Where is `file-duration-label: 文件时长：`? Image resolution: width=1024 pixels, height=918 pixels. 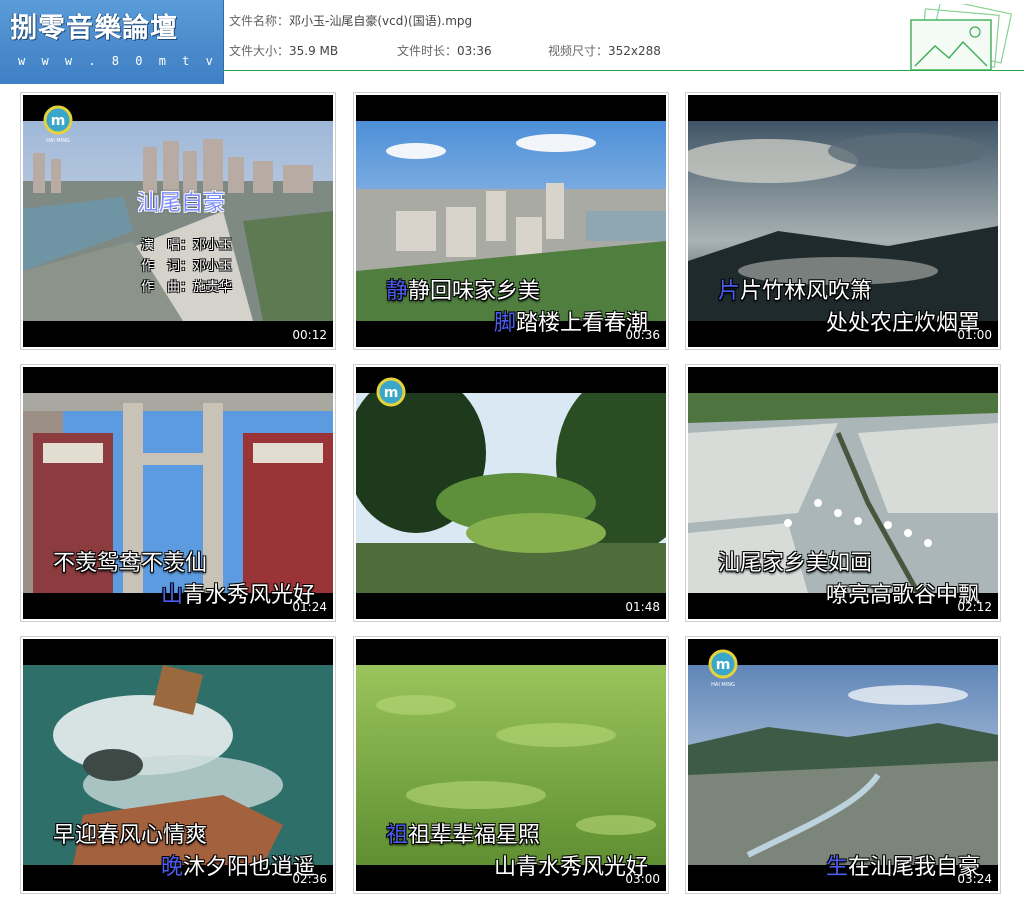 file-duration-label: 文件时长： is located at coordinates (427, 51).